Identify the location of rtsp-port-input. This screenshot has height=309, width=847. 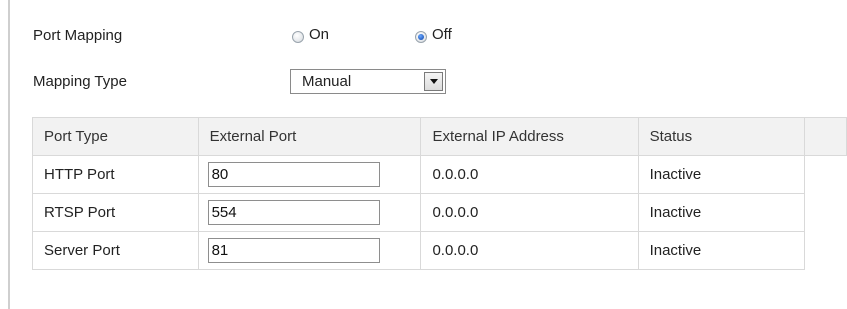
(293, 212).